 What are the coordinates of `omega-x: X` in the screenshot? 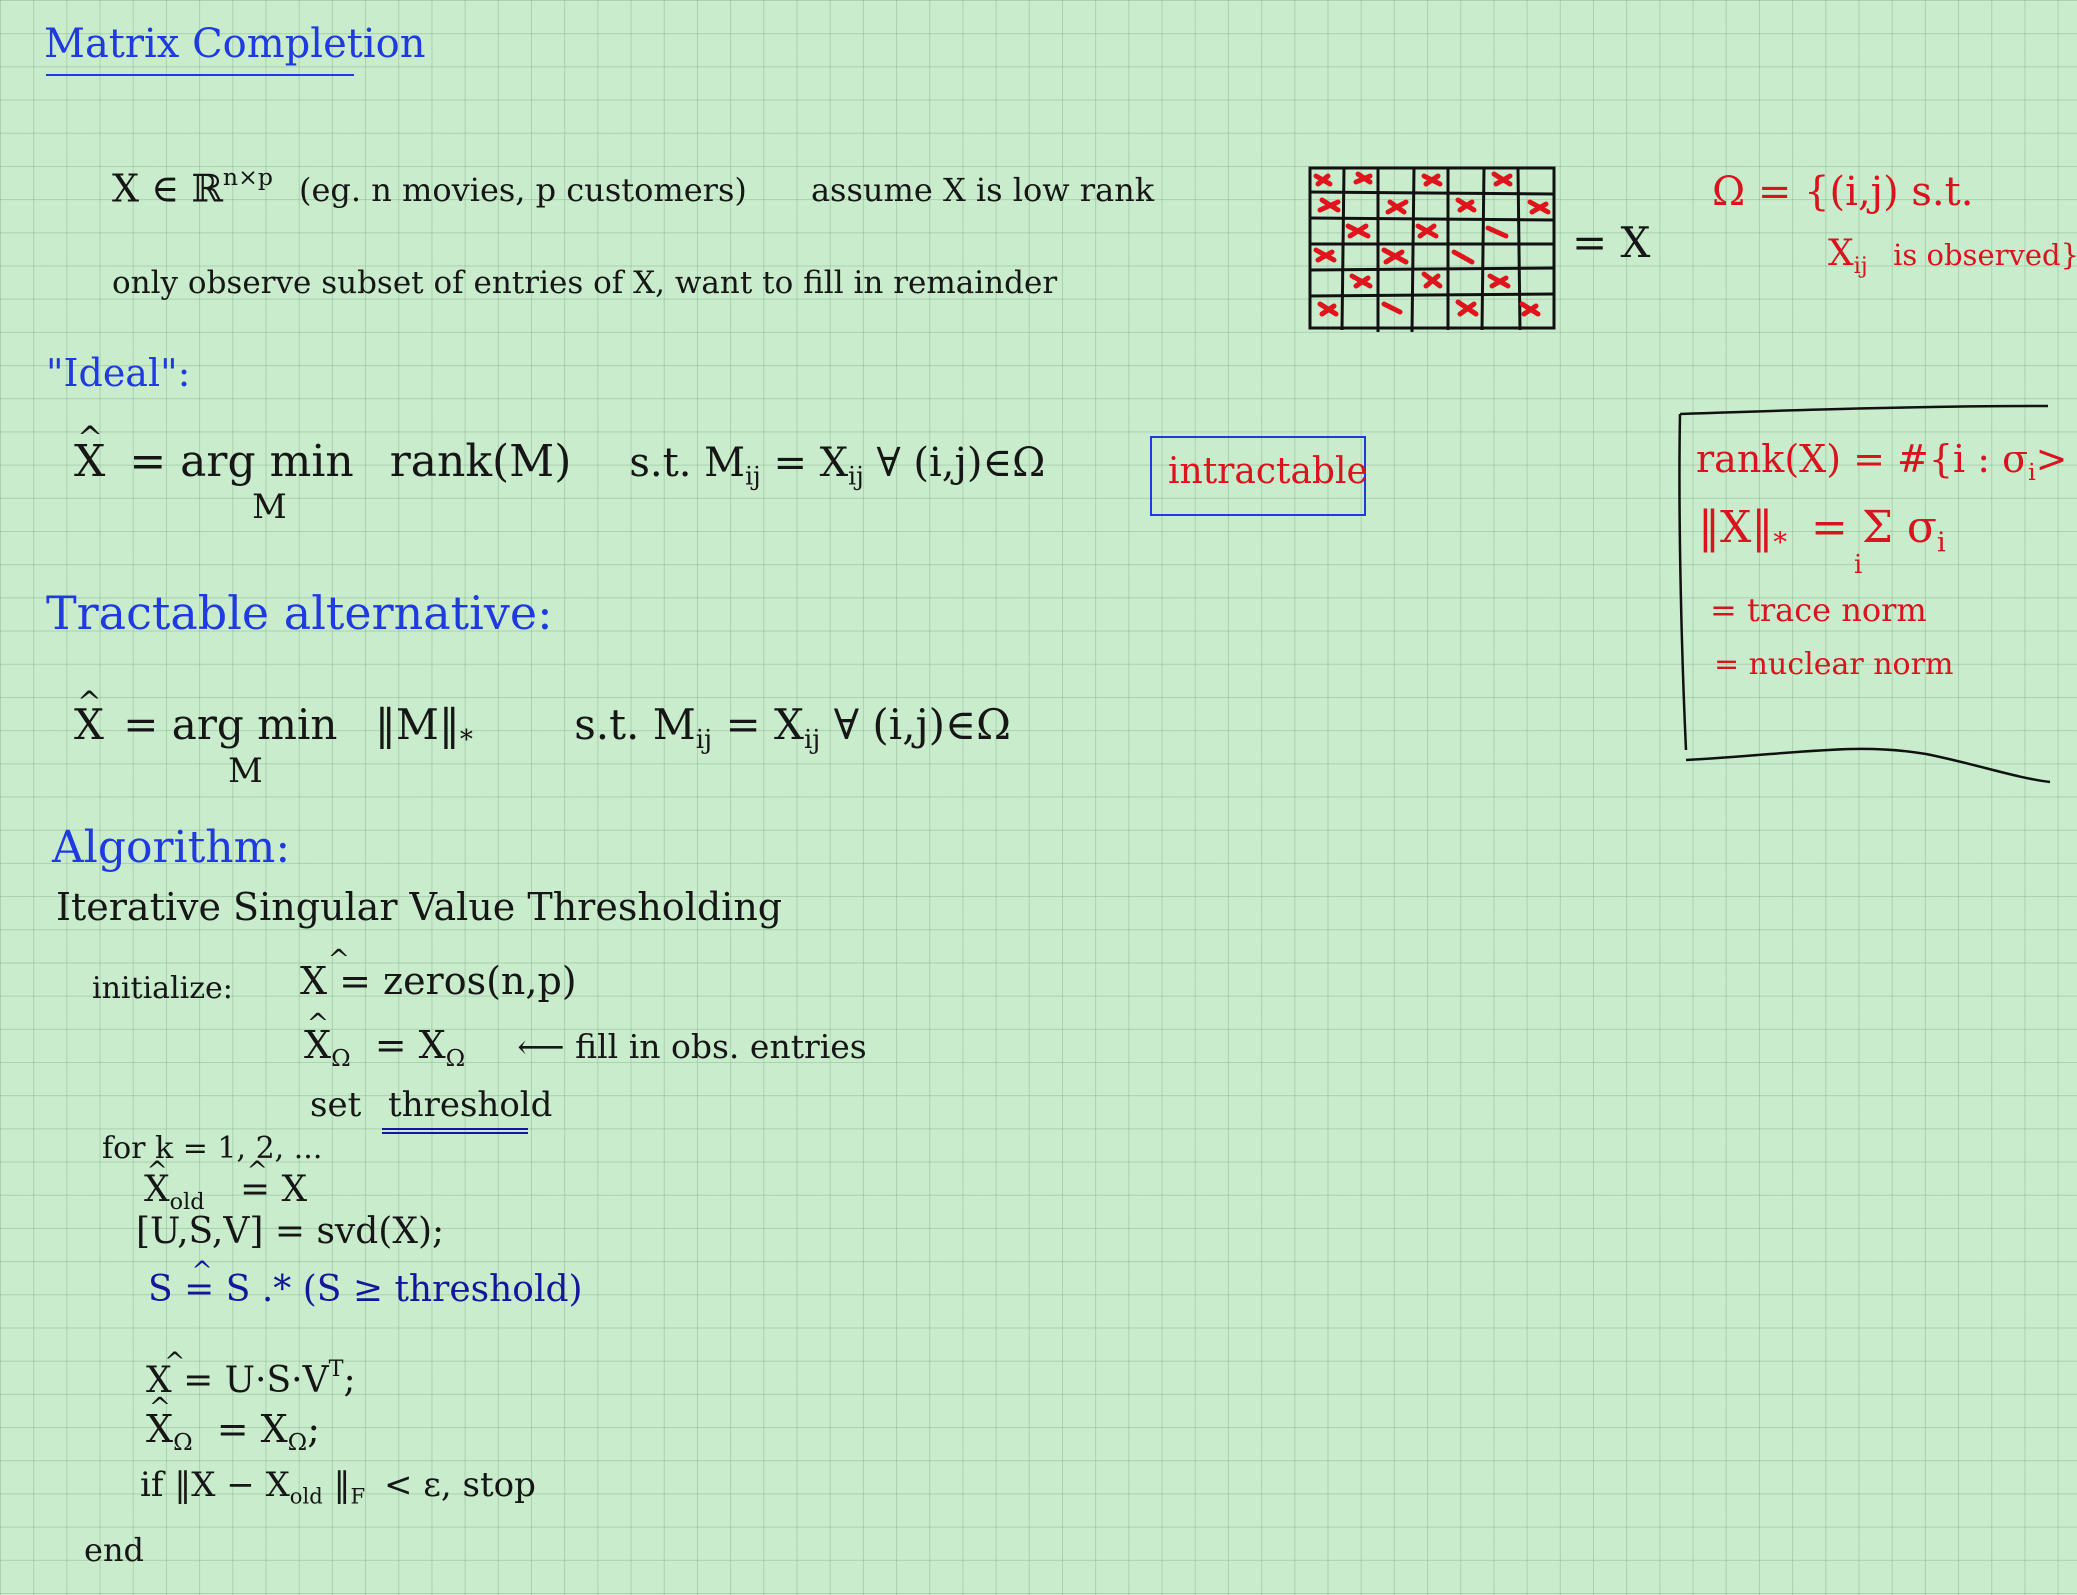 It's located at (1841, 253).